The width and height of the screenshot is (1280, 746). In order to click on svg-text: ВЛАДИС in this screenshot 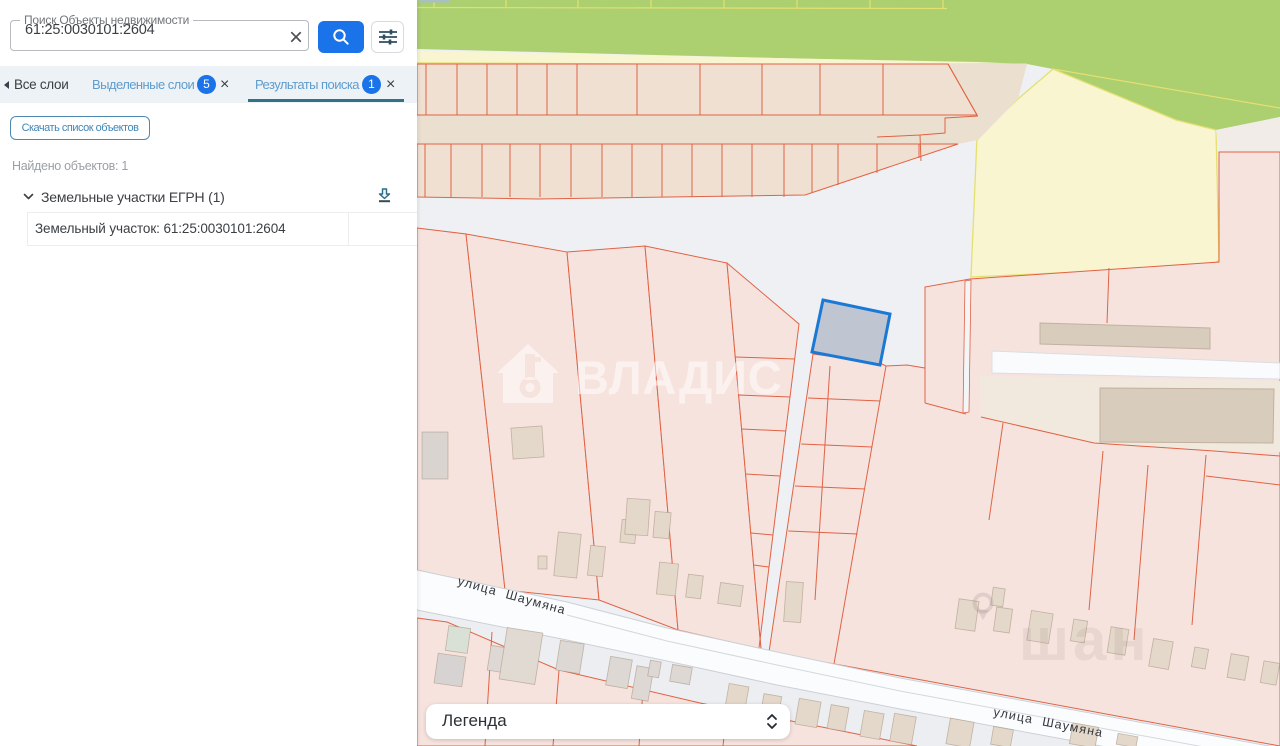, I will do `click(678, 377)`.